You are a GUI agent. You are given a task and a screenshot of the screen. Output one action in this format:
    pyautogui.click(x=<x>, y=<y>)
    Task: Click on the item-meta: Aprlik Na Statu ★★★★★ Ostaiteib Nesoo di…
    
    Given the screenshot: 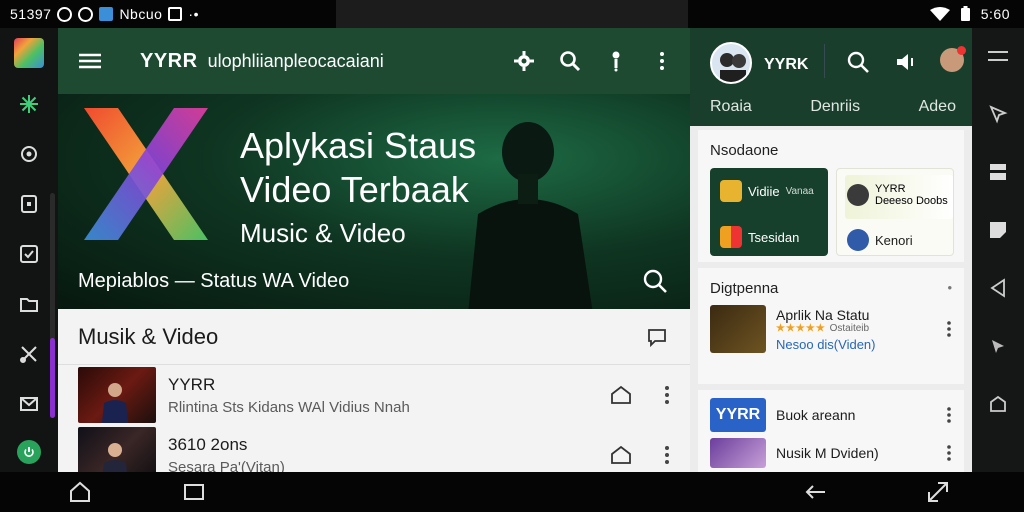 What is the action you would take?
    pyautogui.click(x=861, y=329)
    